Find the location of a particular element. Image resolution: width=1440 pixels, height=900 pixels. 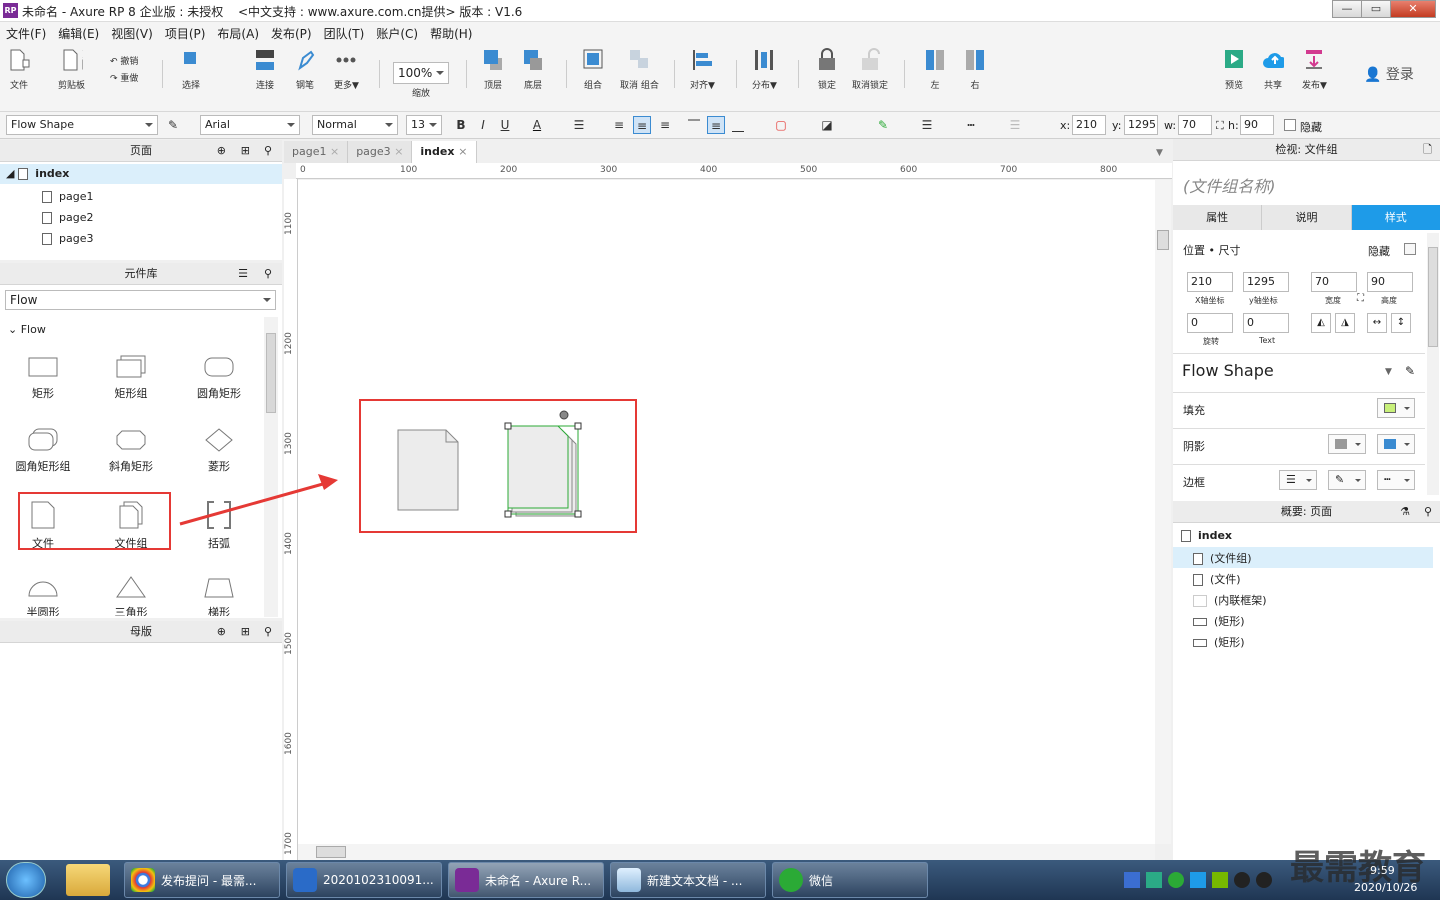

valign-middle-icon: ≡ is located at coordinates (716, 125).